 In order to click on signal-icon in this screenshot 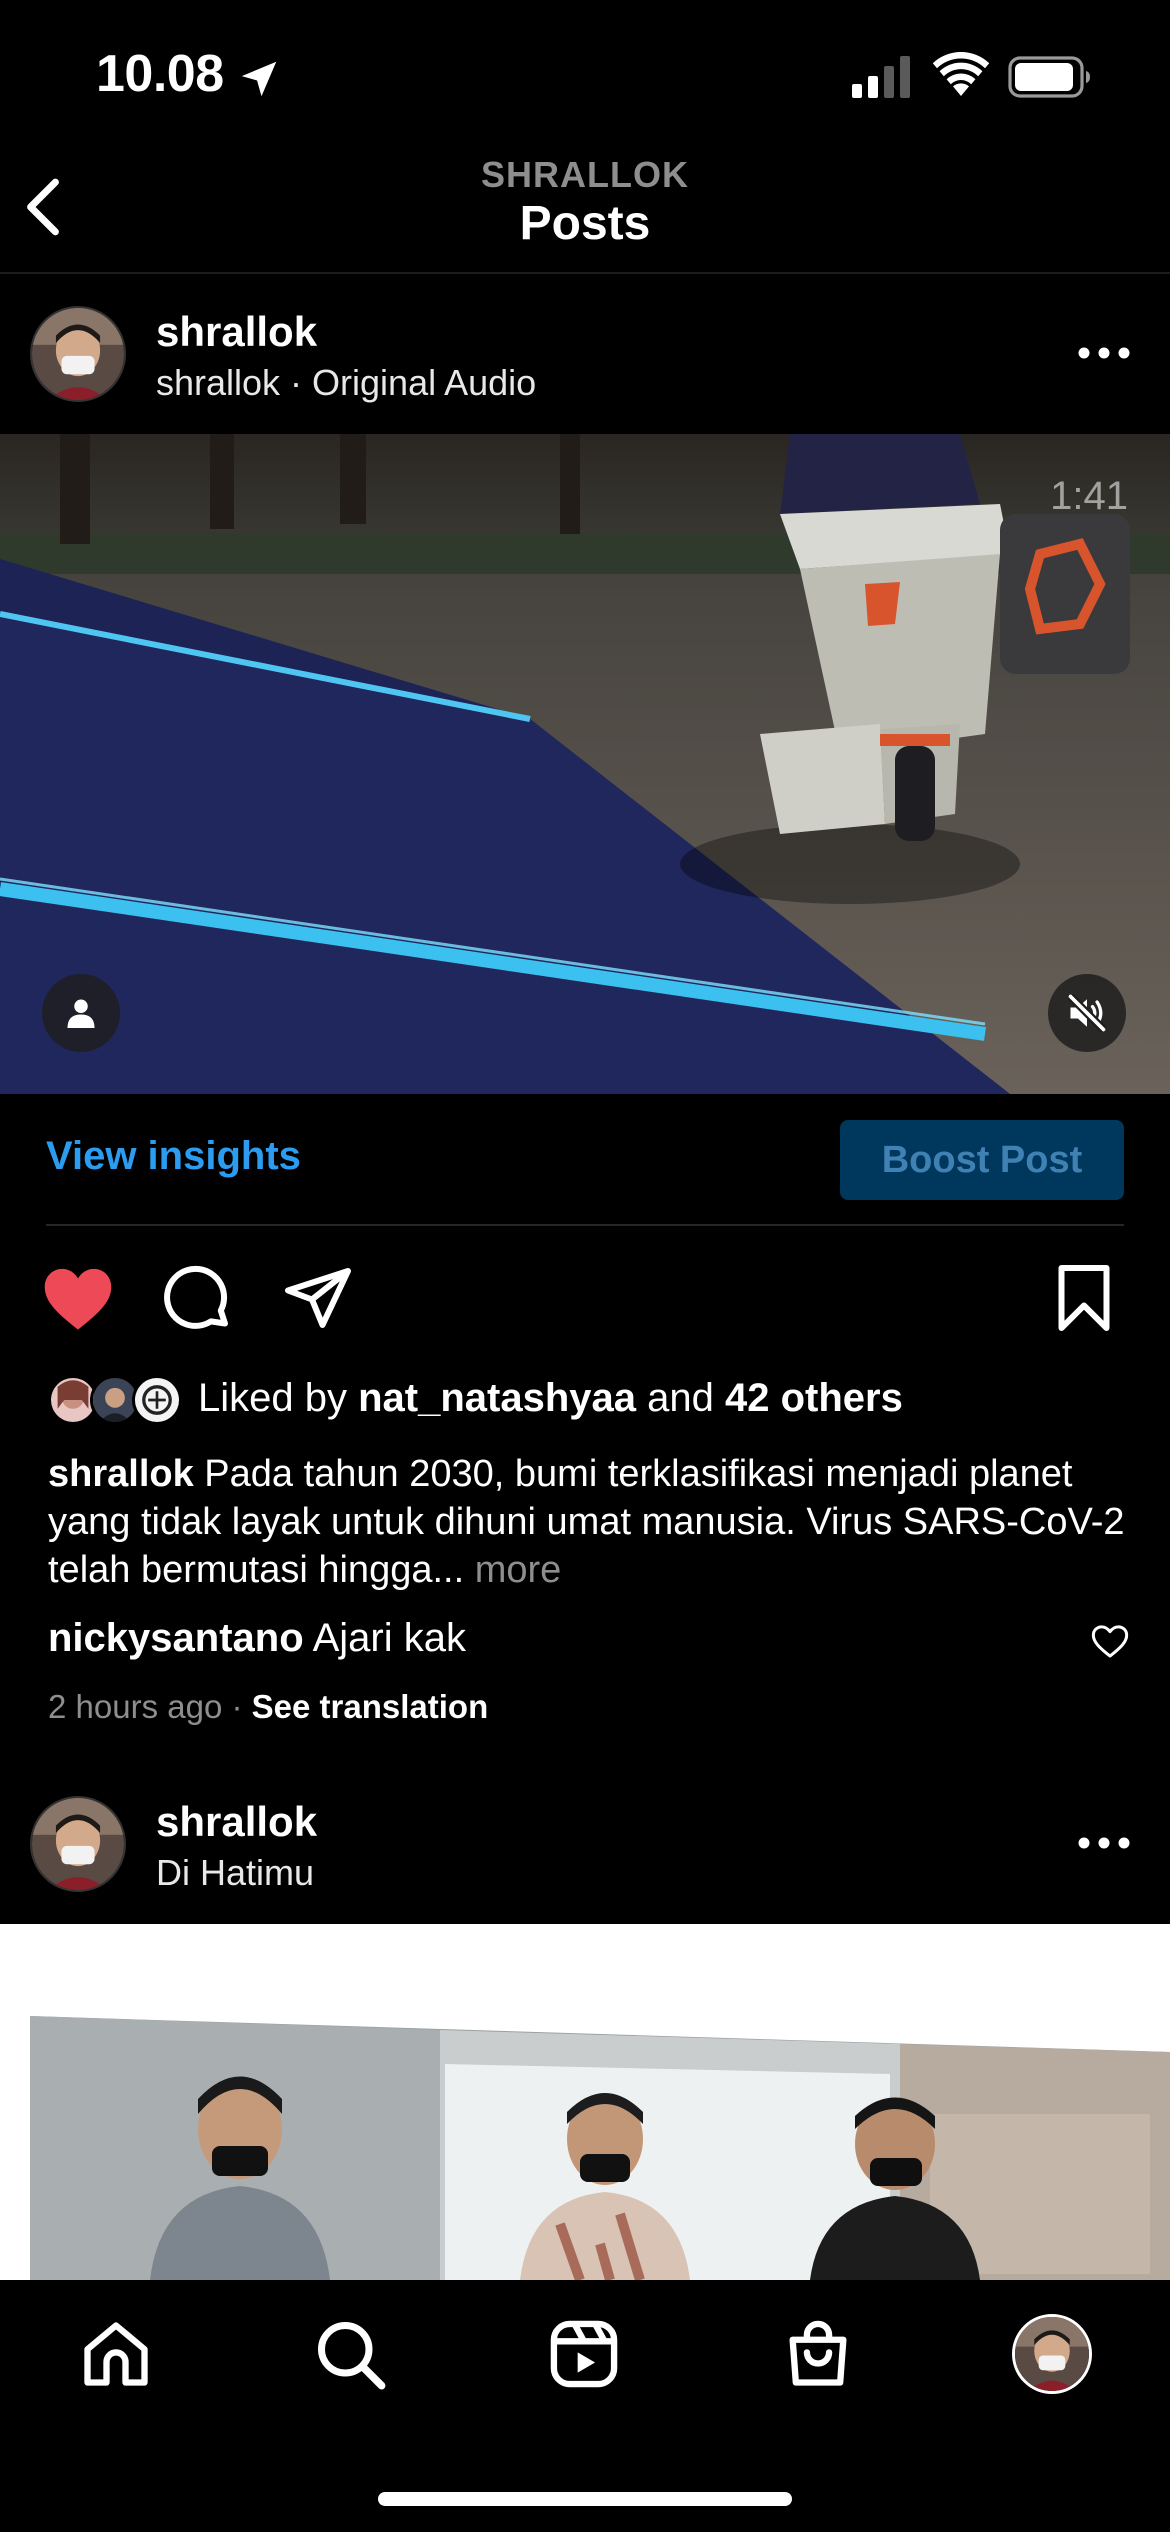, I will do `click(881, 77)`.